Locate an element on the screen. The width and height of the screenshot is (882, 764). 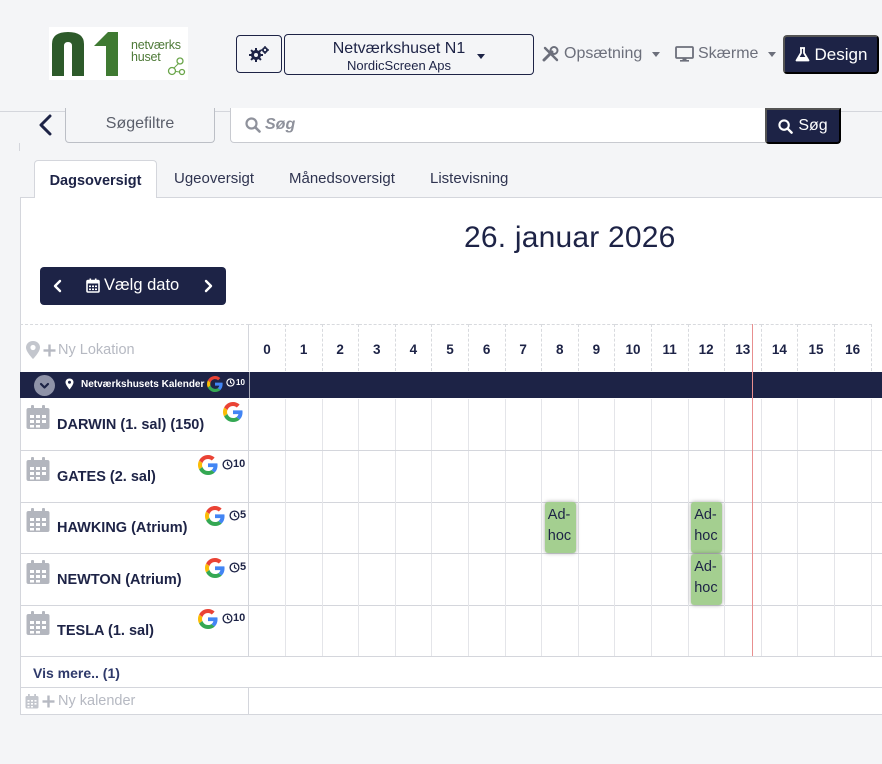
settings-button is located at coordinates (259, 54).